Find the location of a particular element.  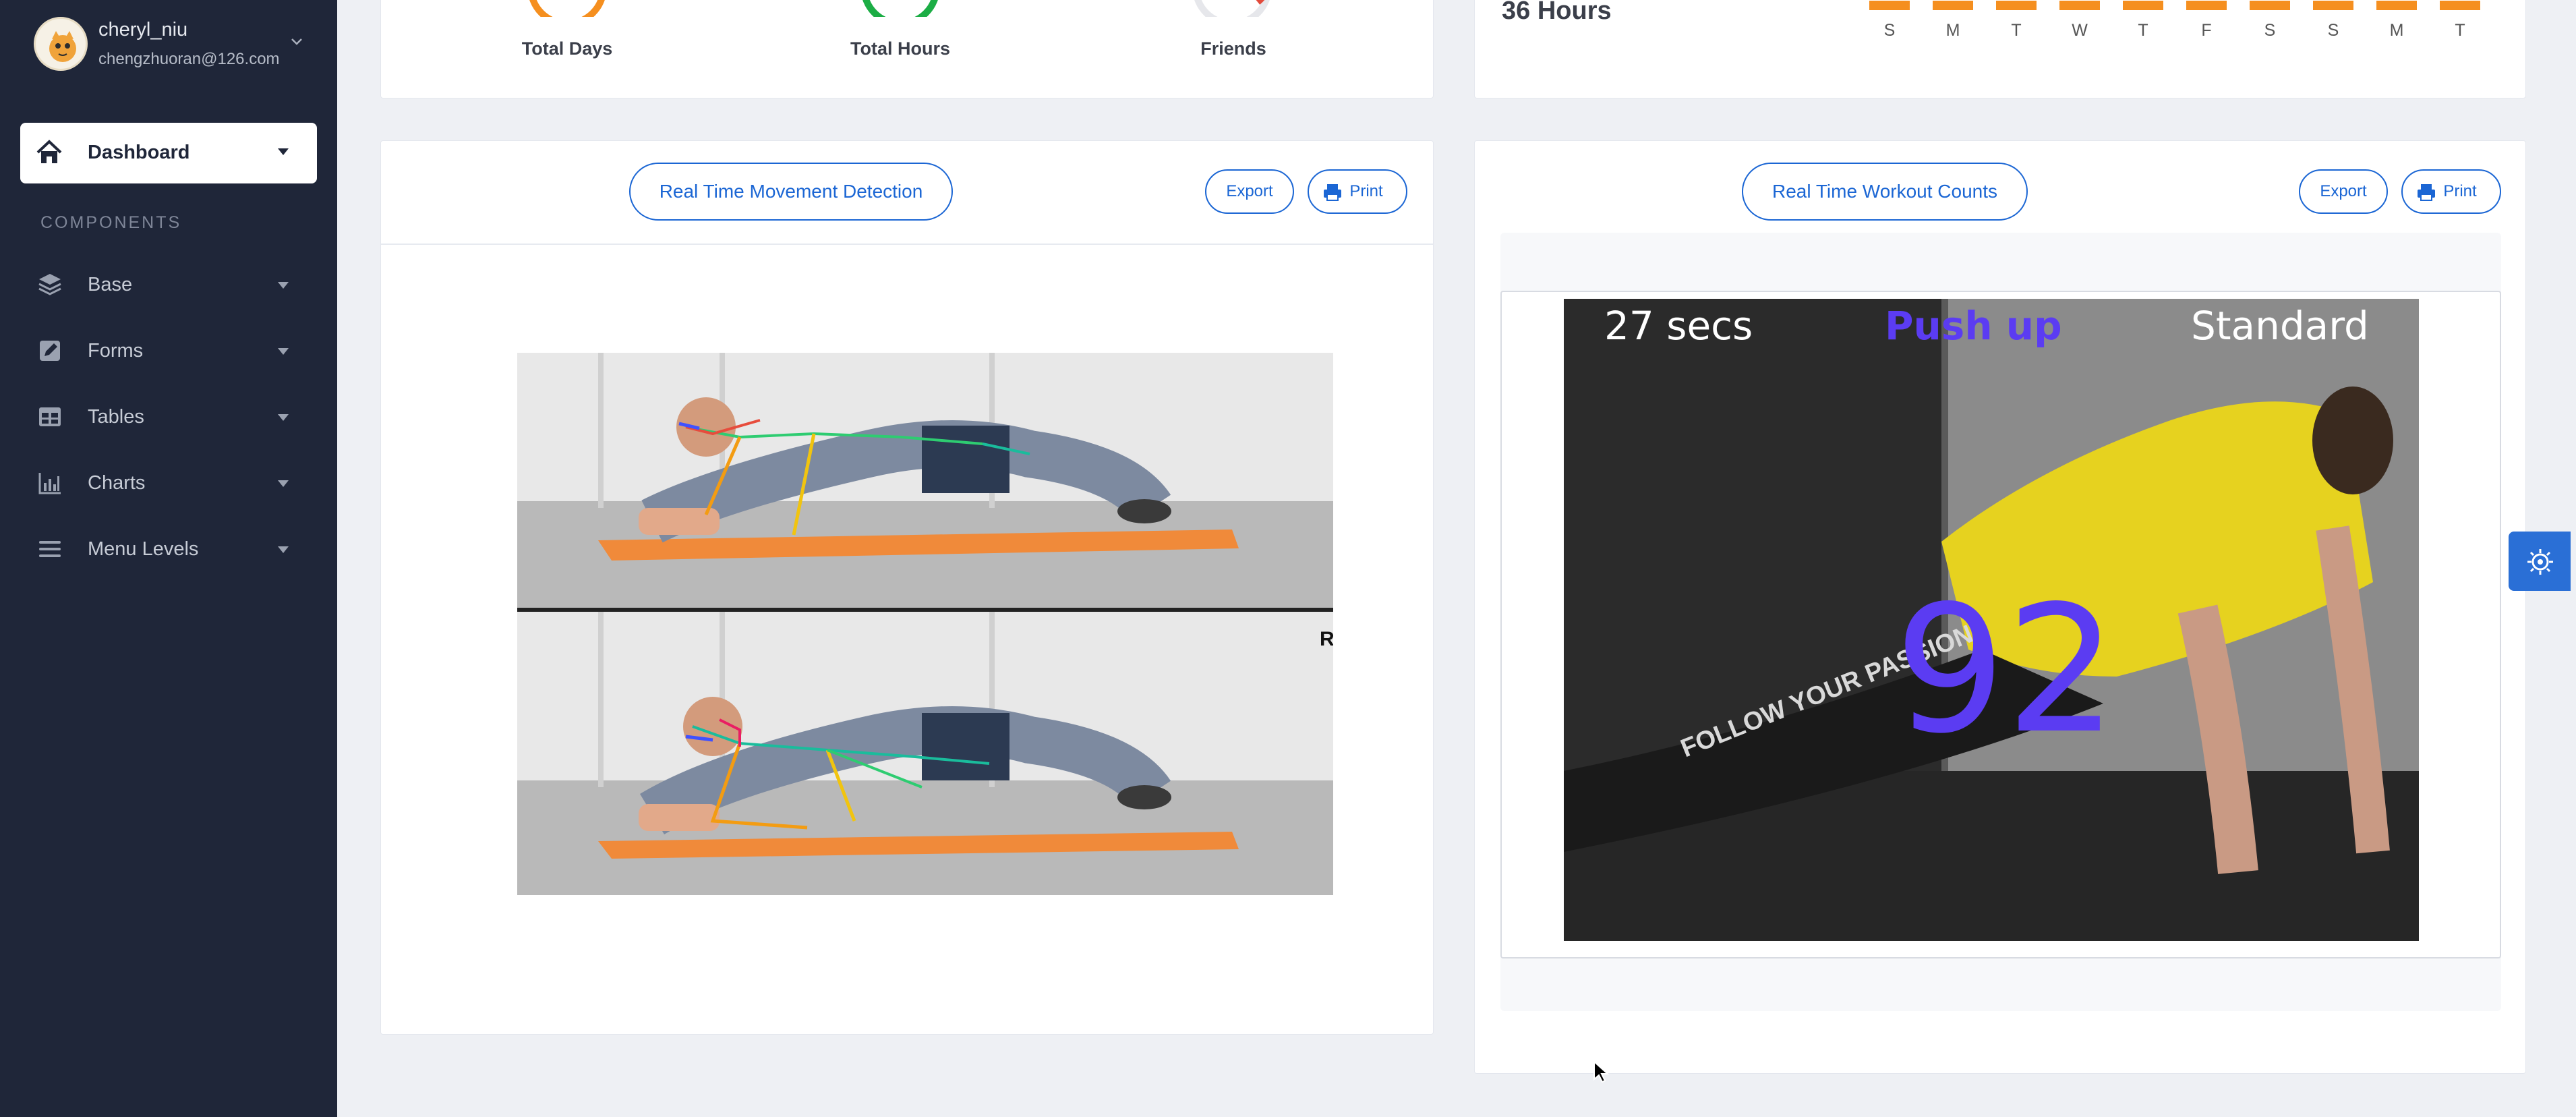

total-hours-label: Total Hours is located at coordinates (900, 48).